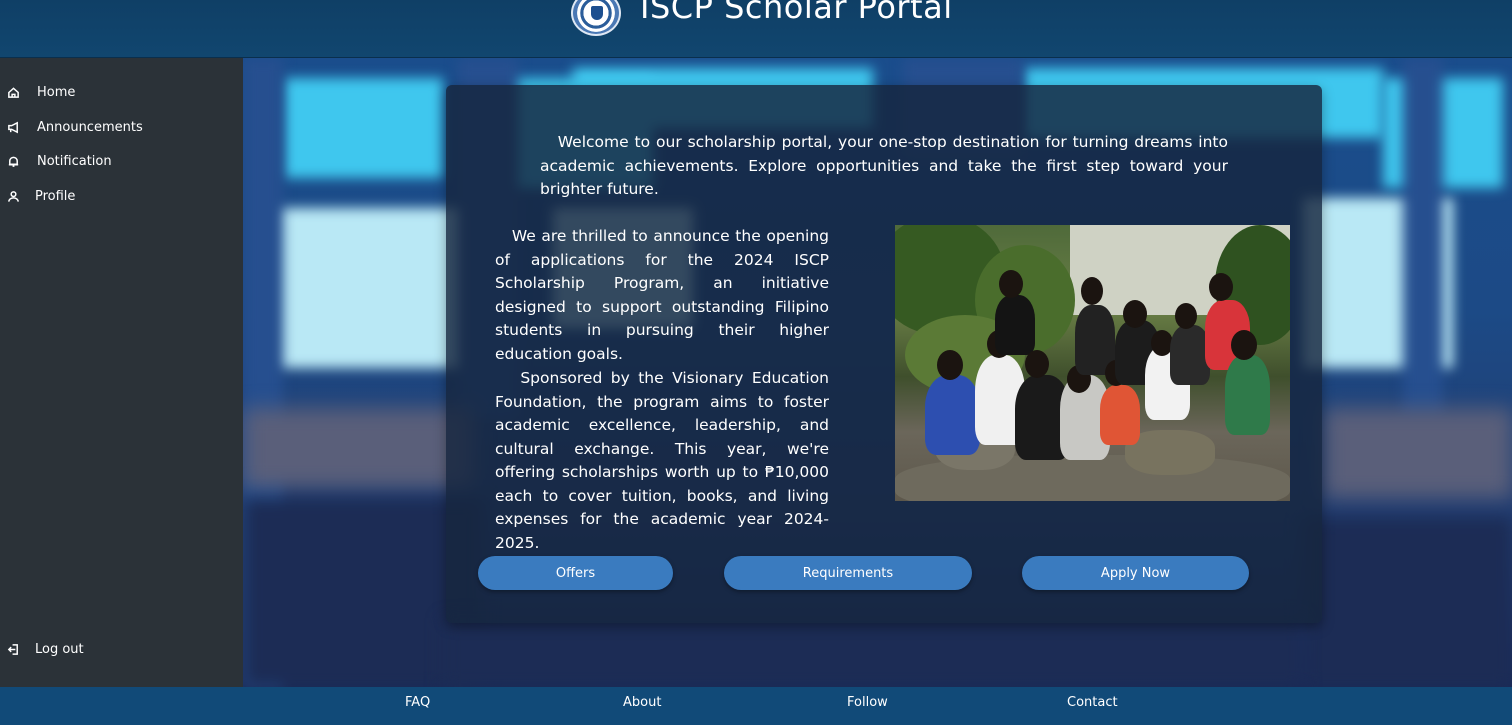 Image resolution: width=1512 pixels, height=725 pixels. Describe the element at coordinates (90, 127) in the screenshot. I see `sidebar-item-label: Announcements` at that location.